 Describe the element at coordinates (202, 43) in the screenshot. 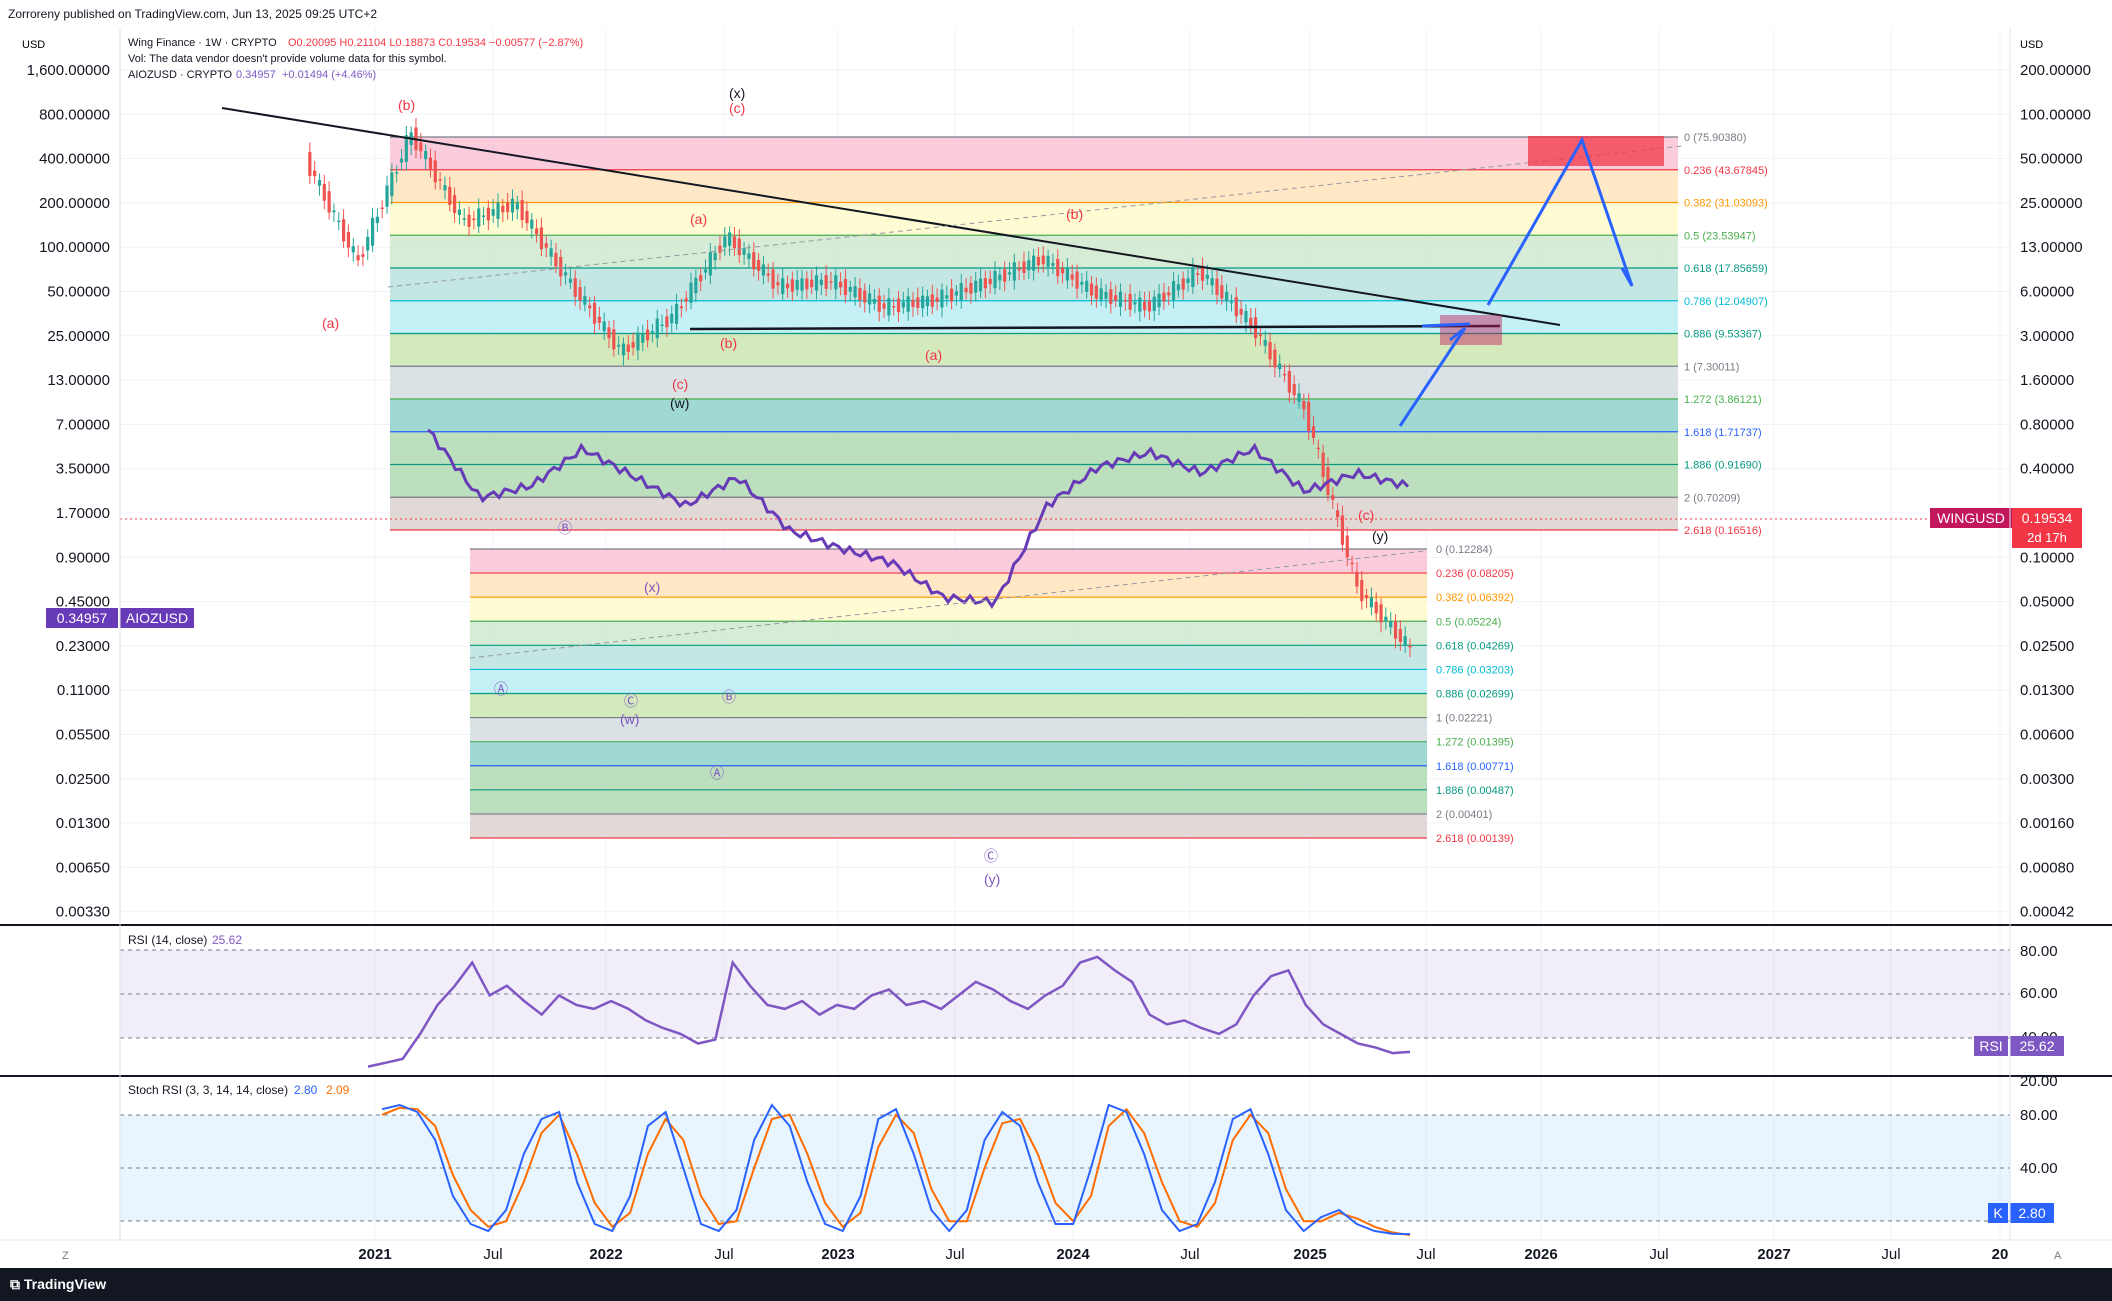

I see `symbol-title: Wing Finance · 1W · CRYPTO` at that location.